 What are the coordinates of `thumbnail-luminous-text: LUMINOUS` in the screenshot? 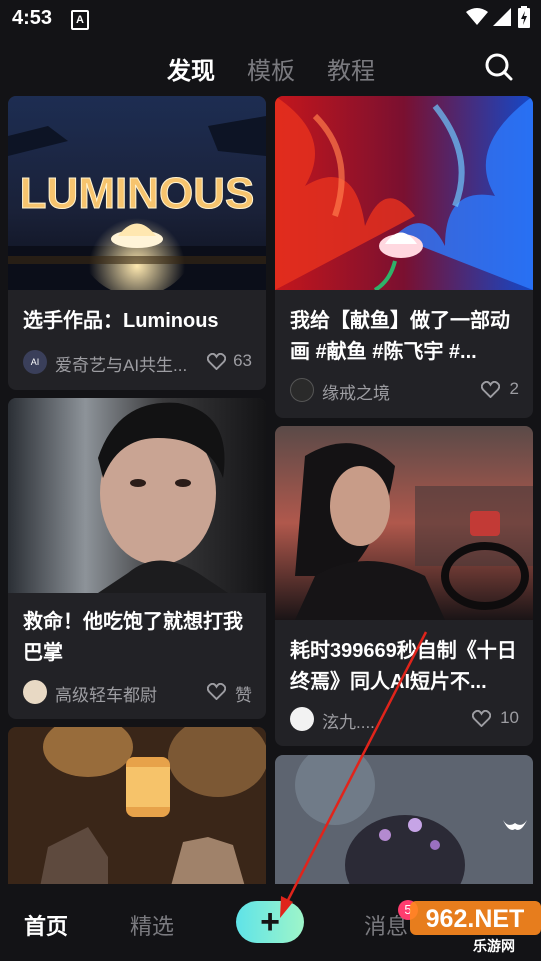 It's located at (137, 193).